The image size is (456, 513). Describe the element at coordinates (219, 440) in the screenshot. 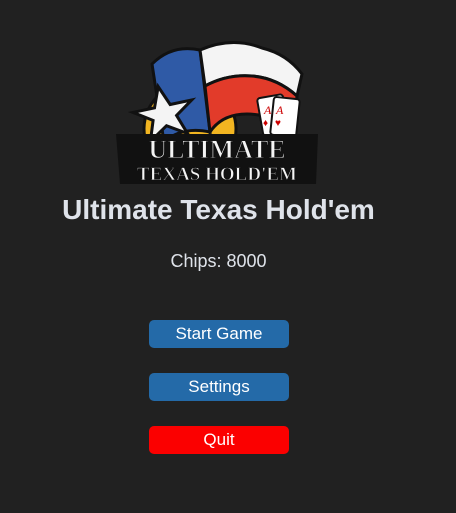

I see `quit-button: Quit` at that location.